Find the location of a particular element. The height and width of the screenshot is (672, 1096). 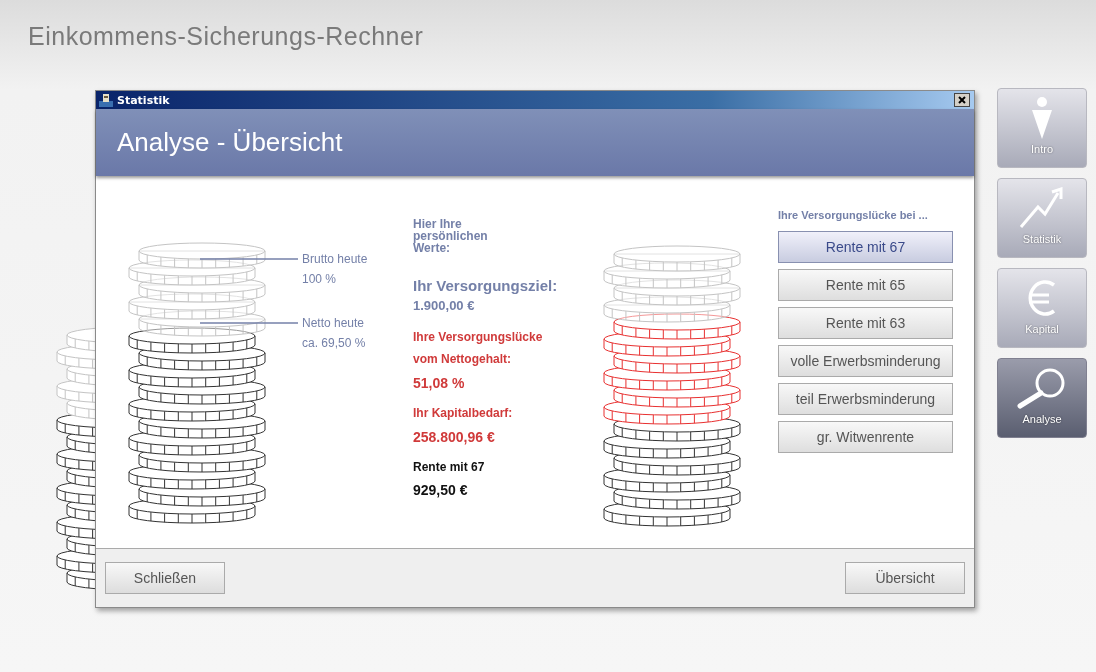

value-text: Ihr Kapitalbedarf: is located at coordinates (463, 413).